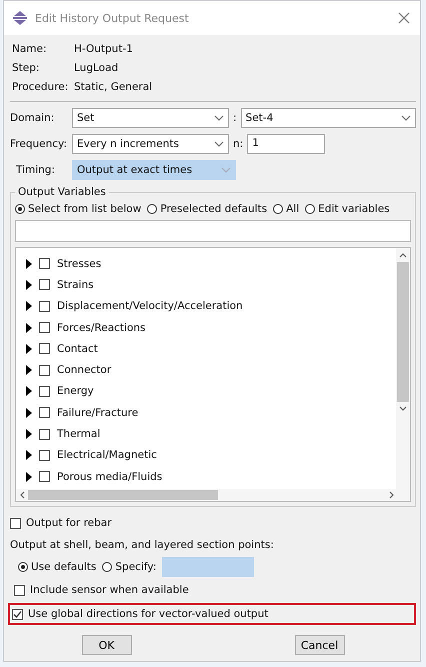 This screenshot has height=667, width=426. What do you see at coordinates (84, 370) in the screenshot?
I see `tree-item: Connector` at bounding box center [84, 370].